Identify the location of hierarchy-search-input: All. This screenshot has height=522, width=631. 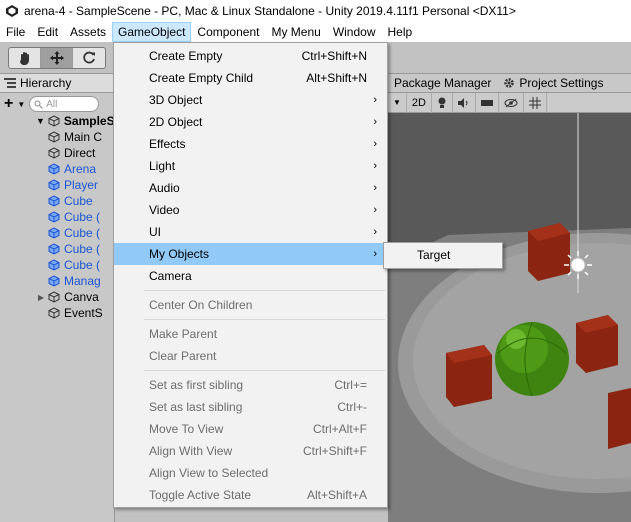
(64, 104).